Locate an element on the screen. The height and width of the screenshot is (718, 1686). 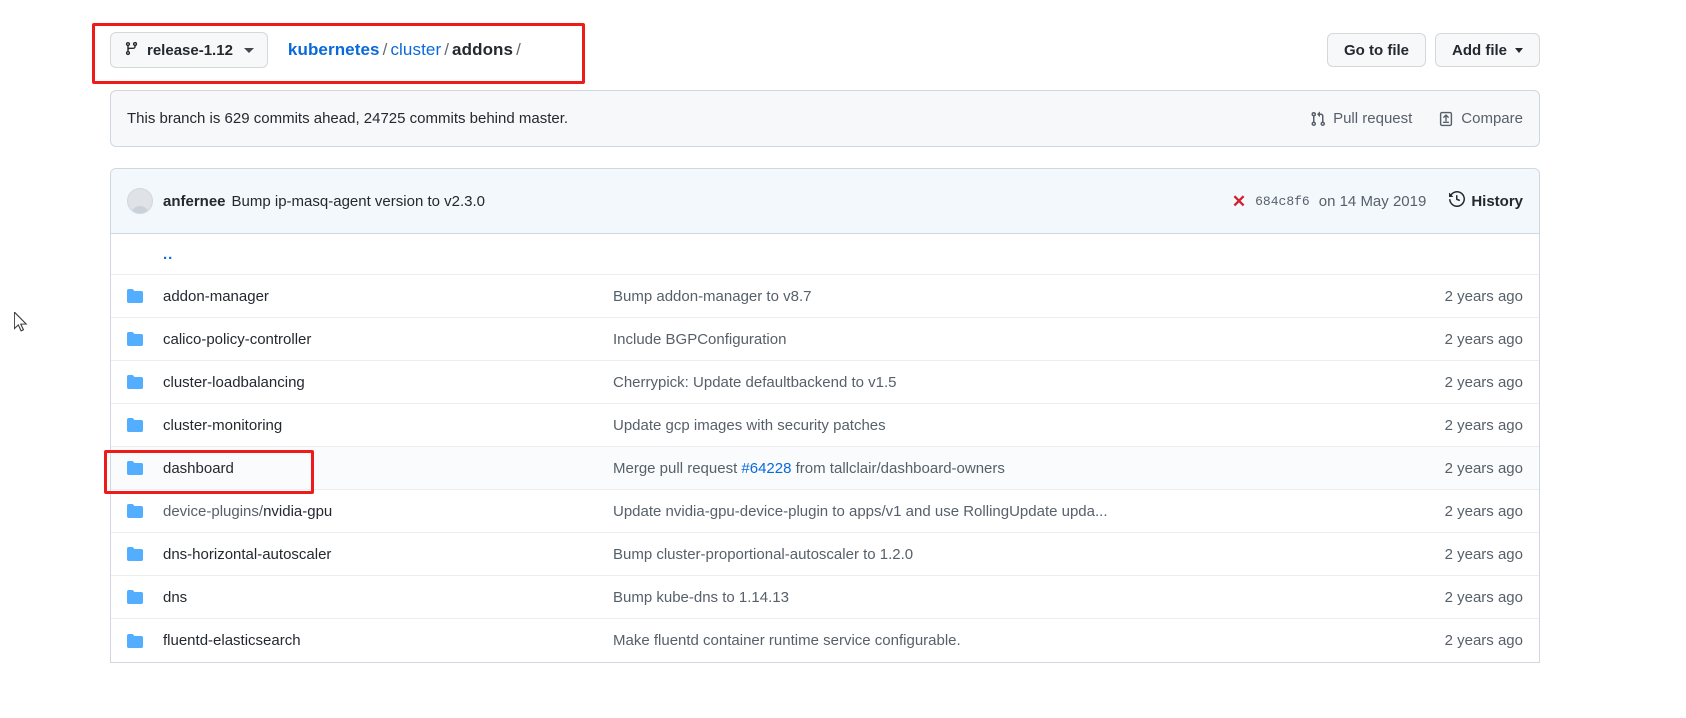
file-name-link: fluentd-elasticsearch is located at coordinates (232, 640).